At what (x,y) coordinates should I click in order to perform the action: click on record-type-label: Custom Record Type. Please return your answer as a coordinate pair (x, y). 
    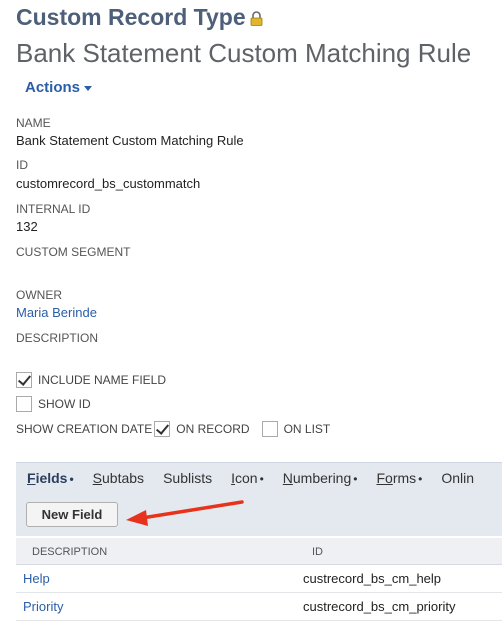
    Looking at the image, I should click on (131, 17).